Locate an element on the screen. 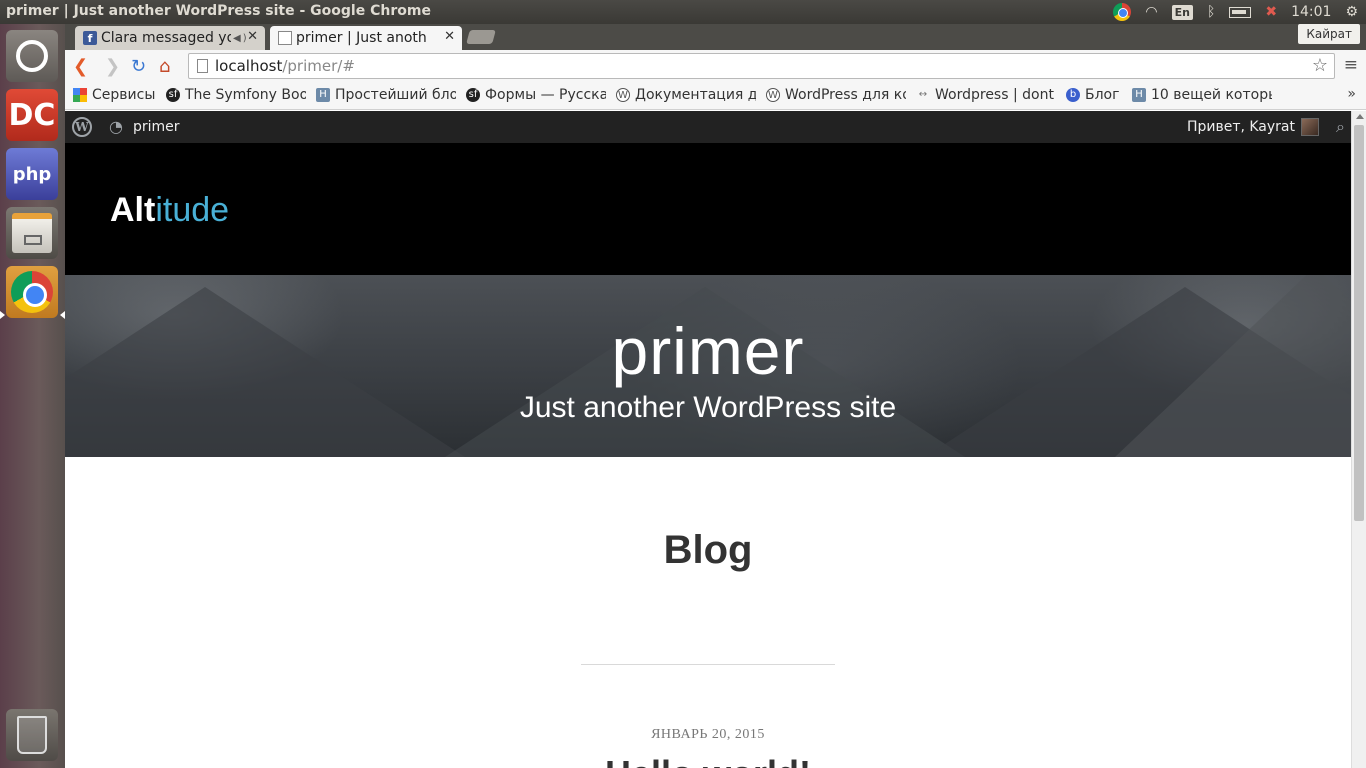 This screenshot has width=1366, height=768. forward-arrow-icon: ❯ is located at coordinates (112, 66).